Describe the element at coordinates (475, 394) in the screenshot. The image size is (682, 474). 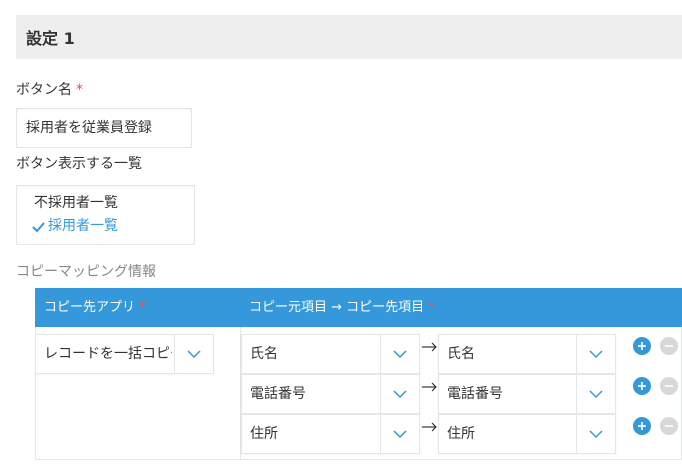
I see `target-field-value: 電話番号` at that location.